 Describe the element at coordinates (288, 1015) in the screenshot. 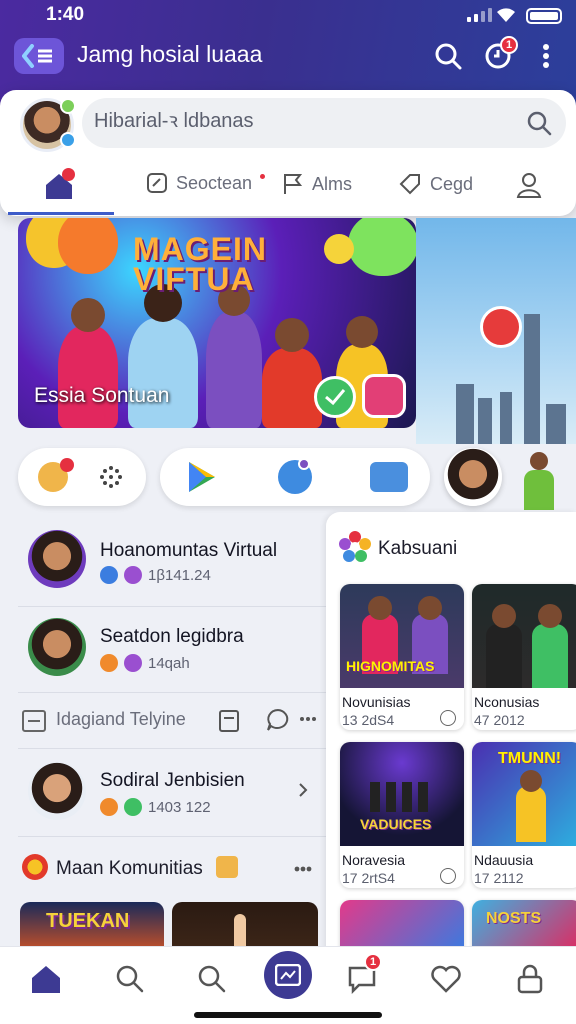

I see `home-indicator` at that location.